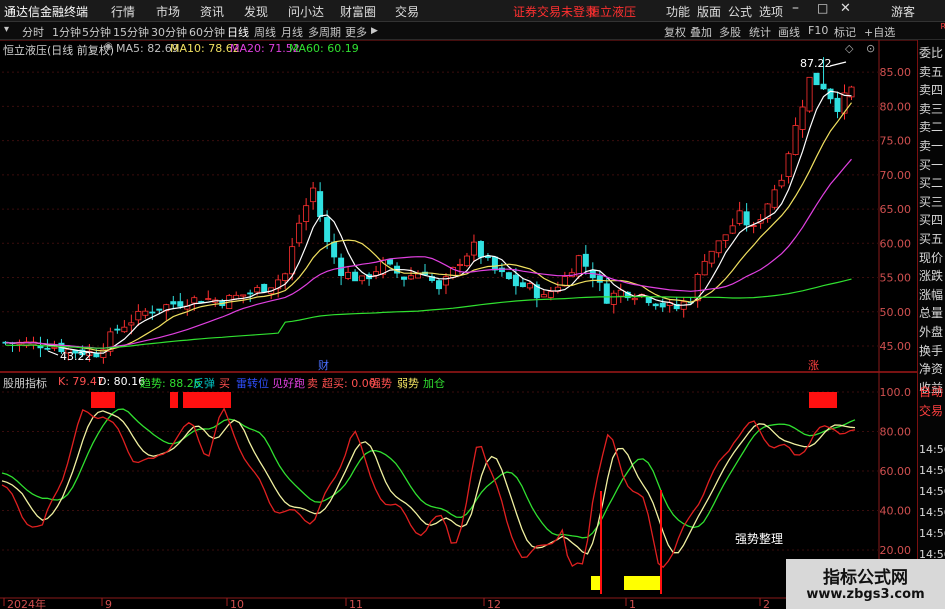 This screenshot has width=945, height=609. What do you see at coordinates (932, 312) in the screenshot?
I see `quote-panel-item: 总量` at bounding box center [932, 312].